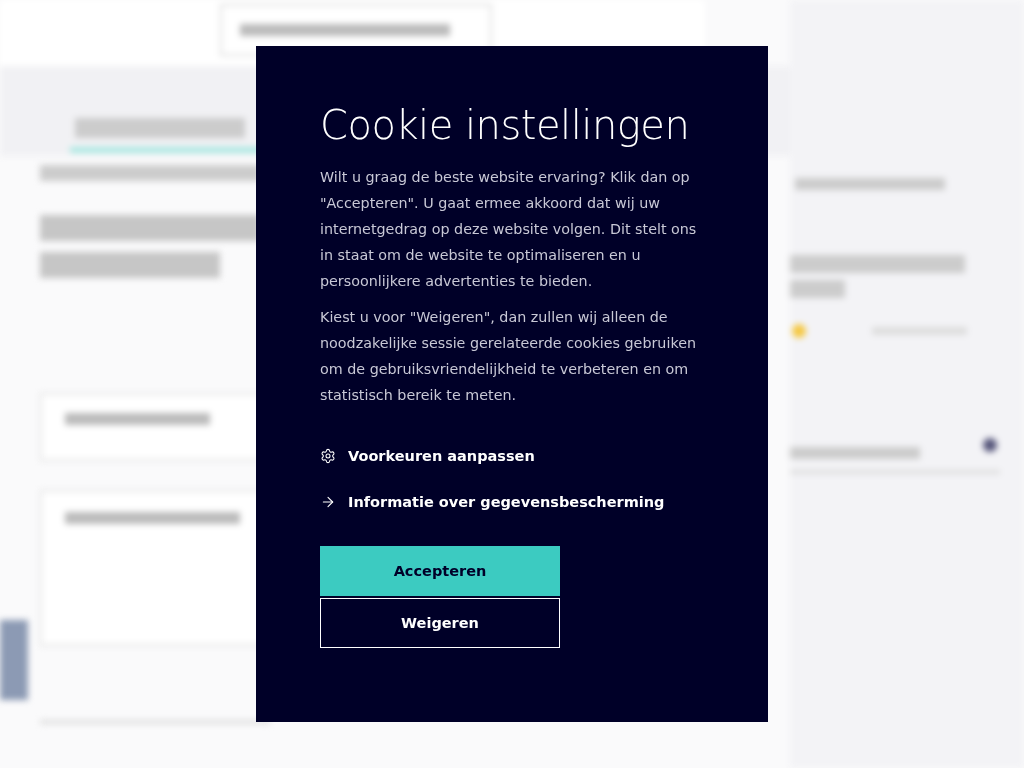  Describe the element at coordinates (509, 229) in the screenshot. I see `dialog-text: Wilt u graag de beste website ervaring? Klik dan op "Accepteren". U gaat ermee akkoord dat wij uw internetgedrag op deze website volgen. Dit stelt ons in staat om de website te optimaliseren en u persoonlijkere advertenties te bieden.` at that location.